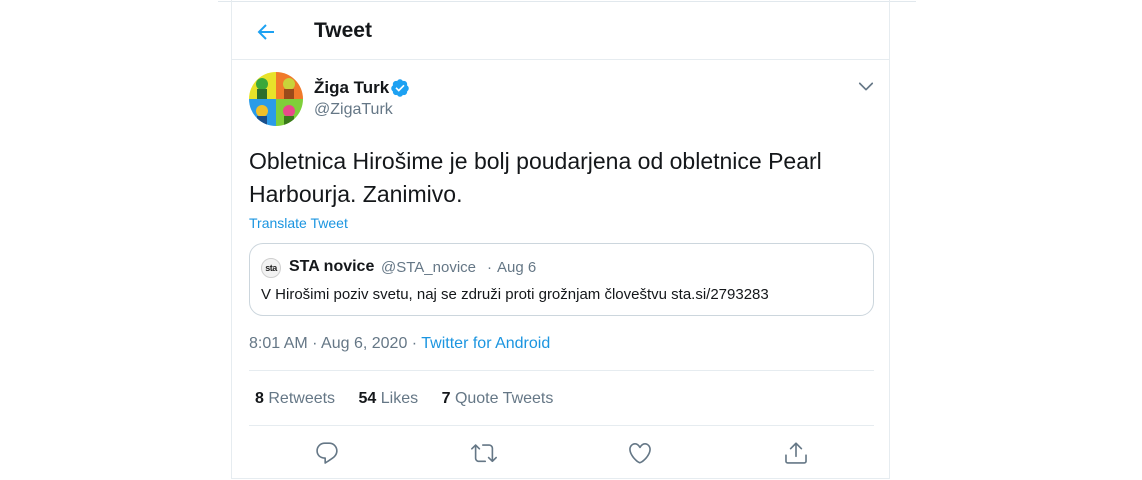 The width and height of the screenshot is (1142, 480). I want to click on tweet-stats: 8 Retweets 54 Likes 7 Quote Tweets, so click(413, 399).